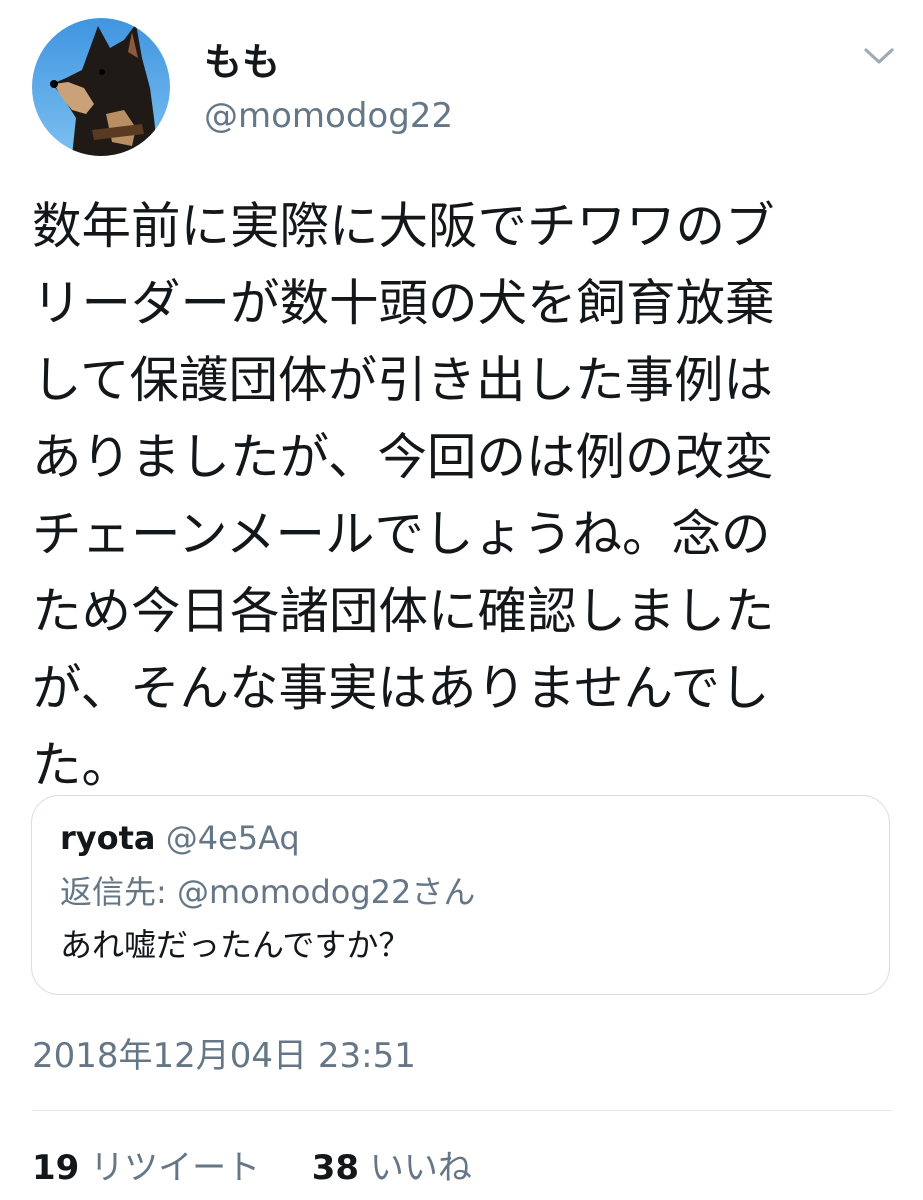 Image resolution: width=923 pixels, height=1200 pixels. What do you see at coordinates (462, 1110) in the screenshot?
I see `divider` at bounding box center [462, 1110].